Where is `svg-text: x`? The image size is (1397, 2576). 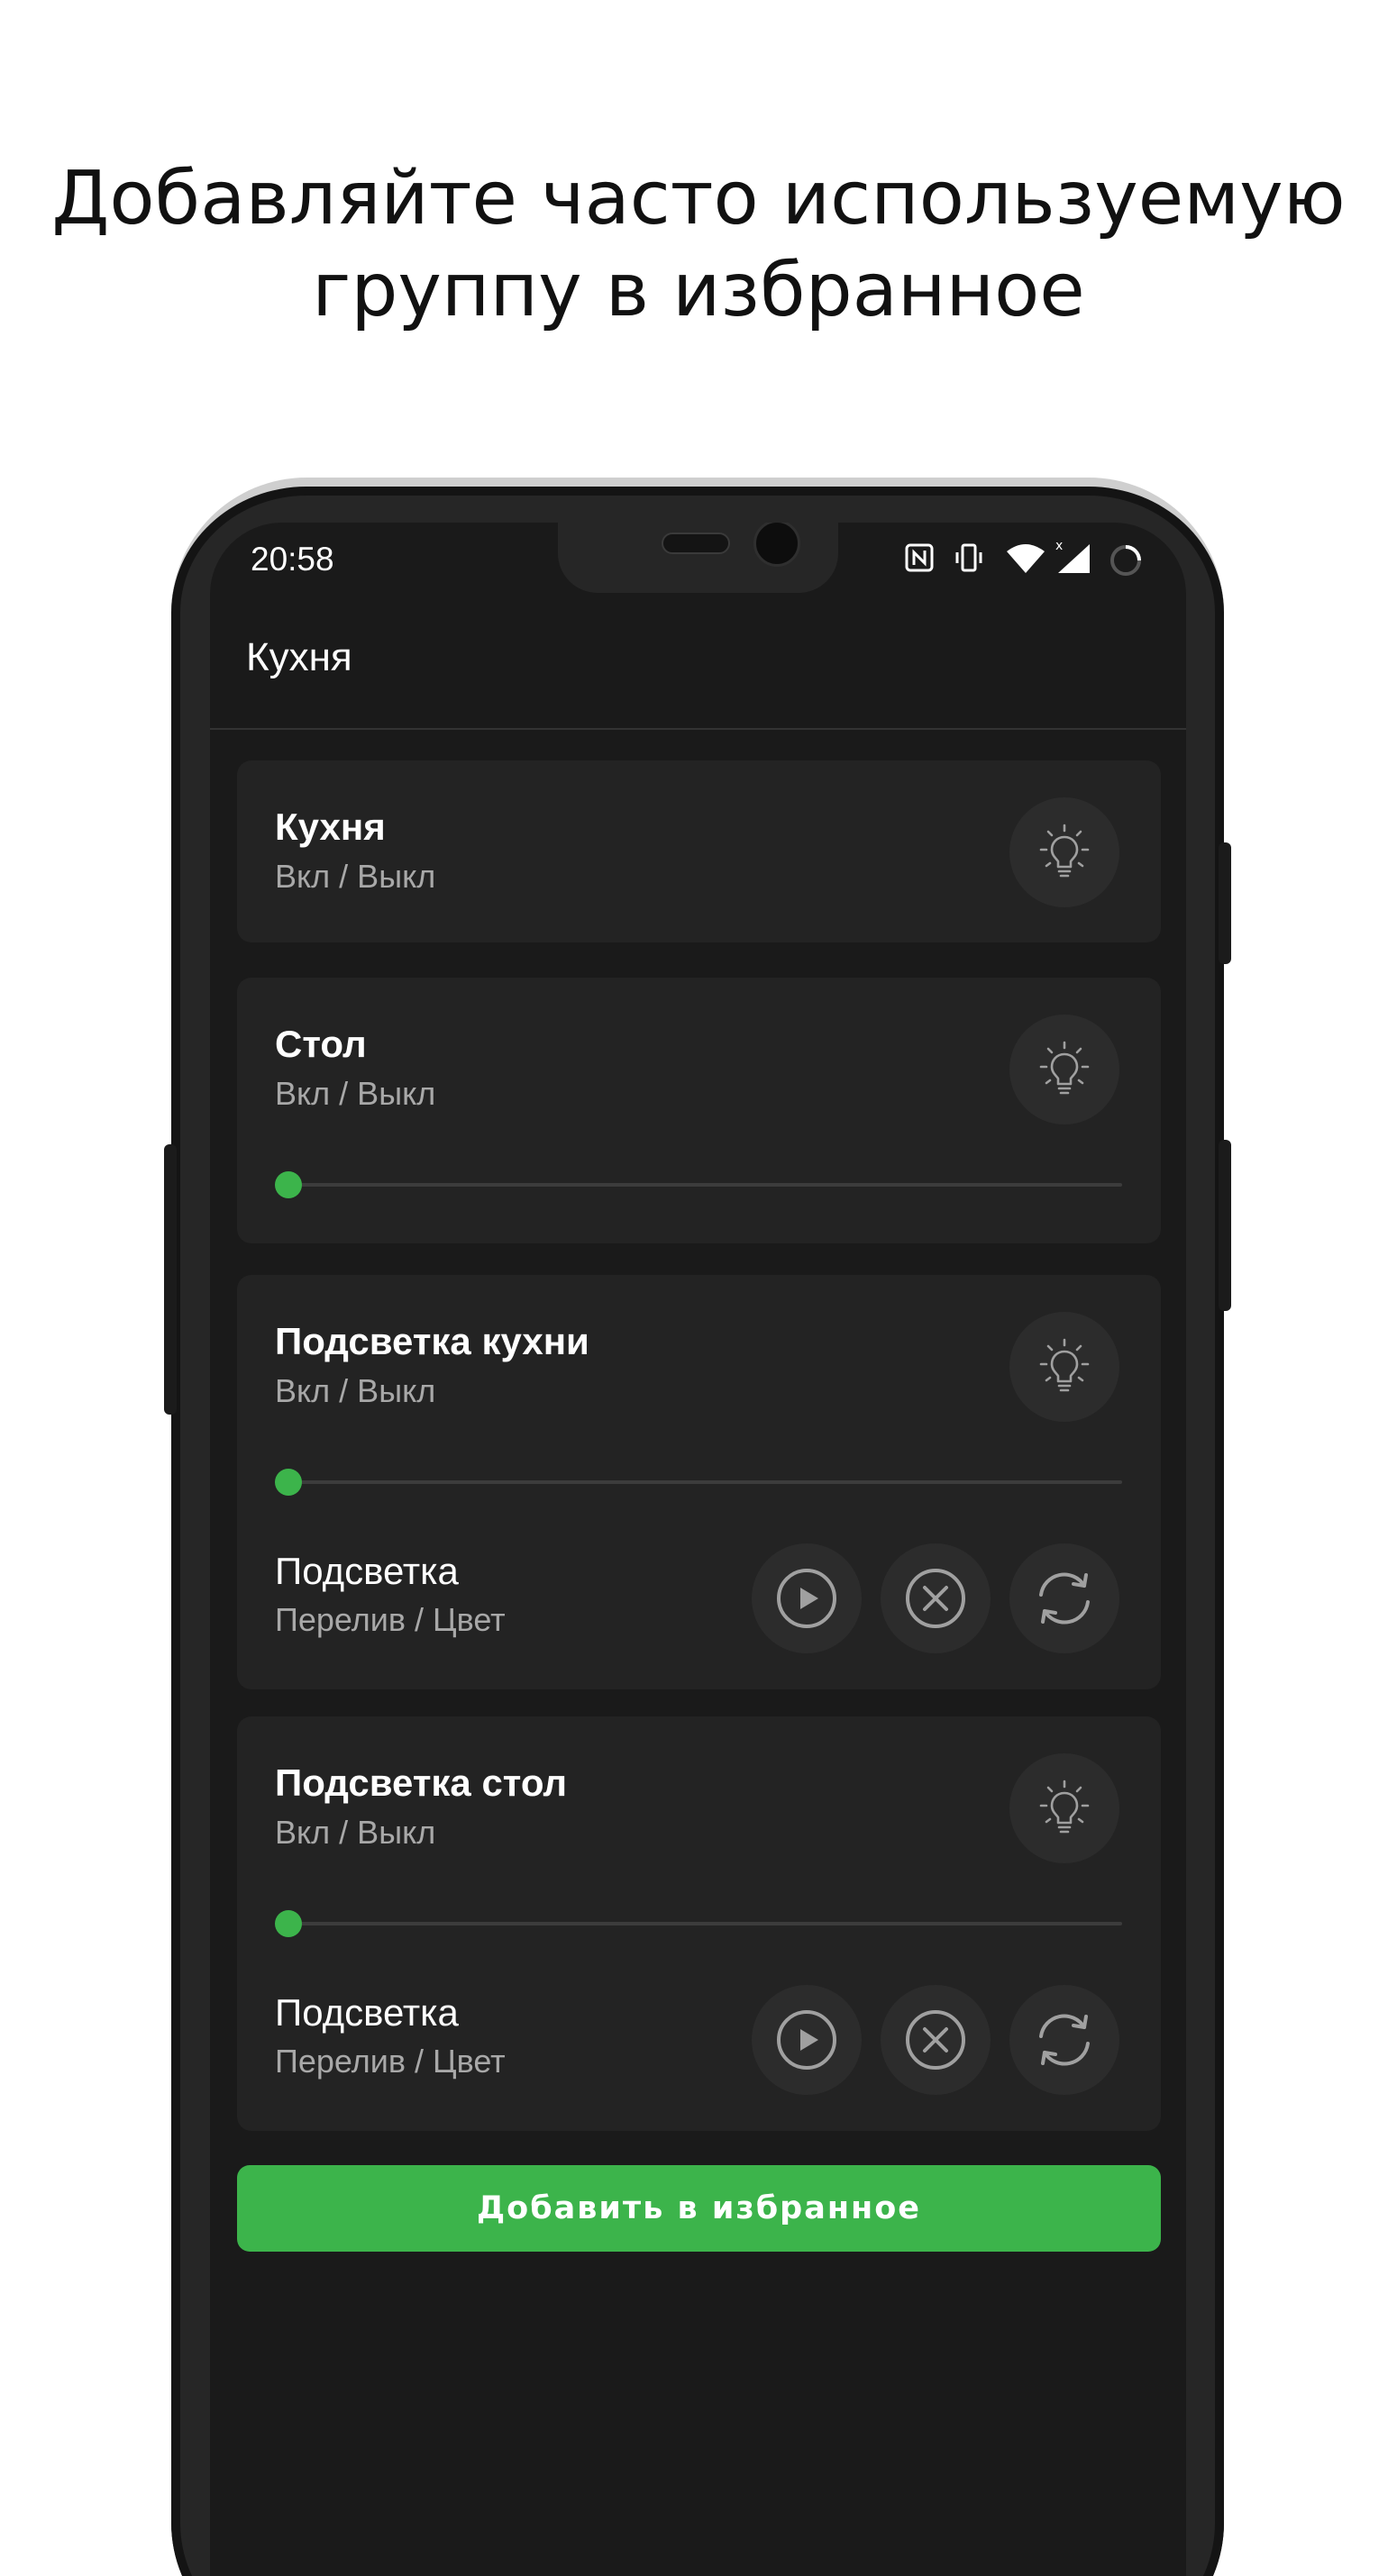
svg-text: x is located at coordinates (1059, 546).